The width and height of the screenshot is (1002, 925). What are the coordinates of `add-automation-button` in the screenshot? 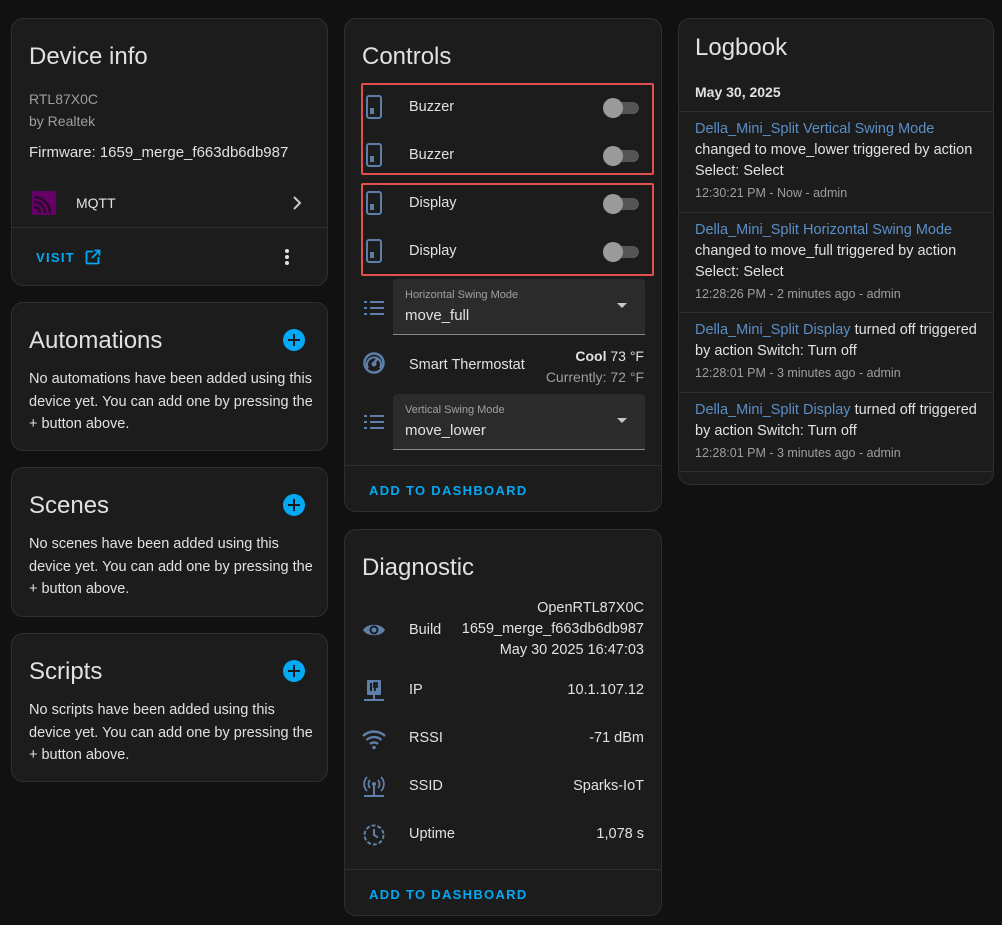 It's located at (294, 340).